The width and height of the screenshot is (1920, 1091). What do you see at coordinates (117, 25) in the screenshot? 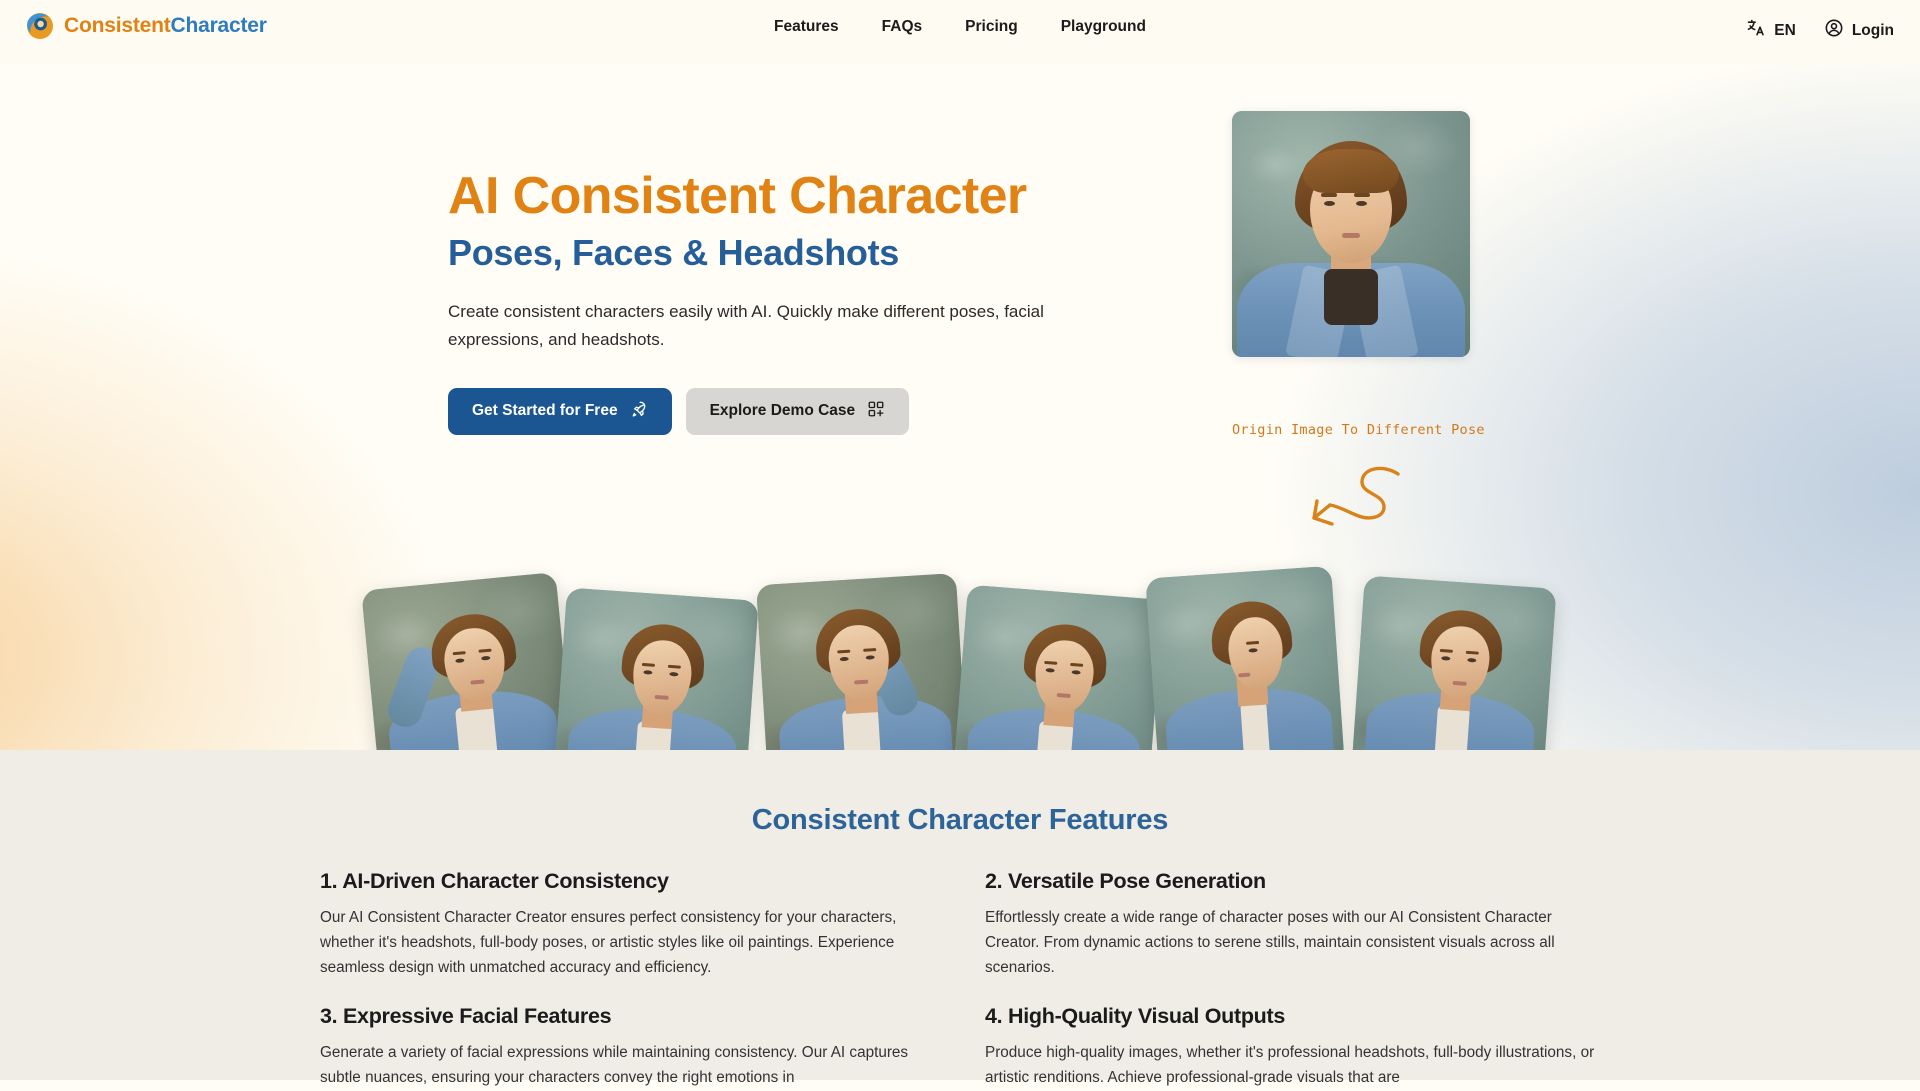
I see `logo-text-primary: Consistent` at bounding box center [117, 25].